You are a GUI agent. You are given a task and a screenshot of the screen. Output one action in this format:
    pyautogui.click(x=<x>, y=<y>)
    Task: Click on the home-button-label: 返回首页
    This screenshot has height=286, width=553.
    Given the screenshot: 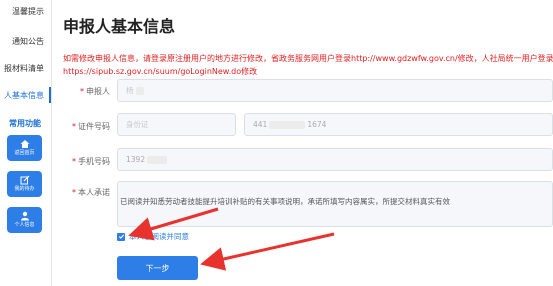 What is the action you would take?
    pyautogui.click(x=24, y=153)
    